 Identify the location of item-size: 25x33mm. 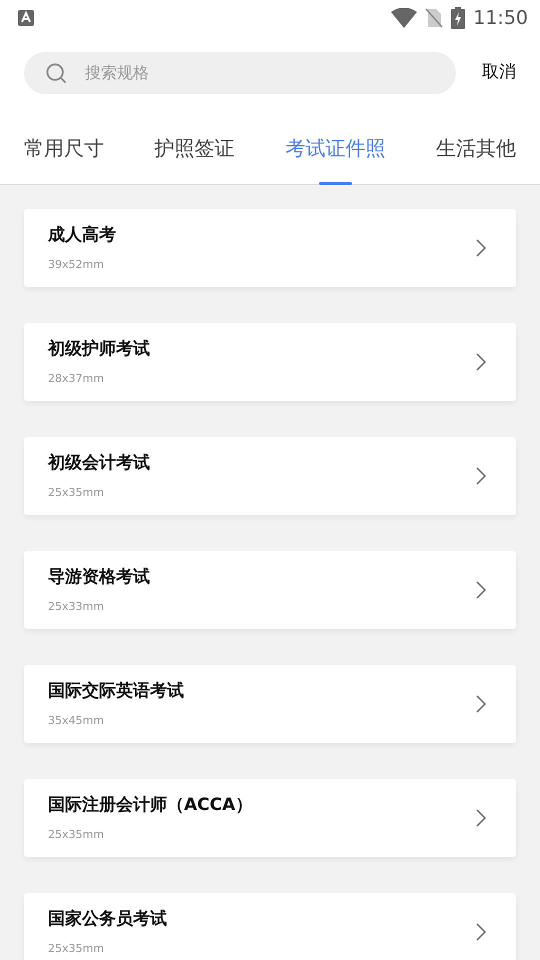
(76, 606).